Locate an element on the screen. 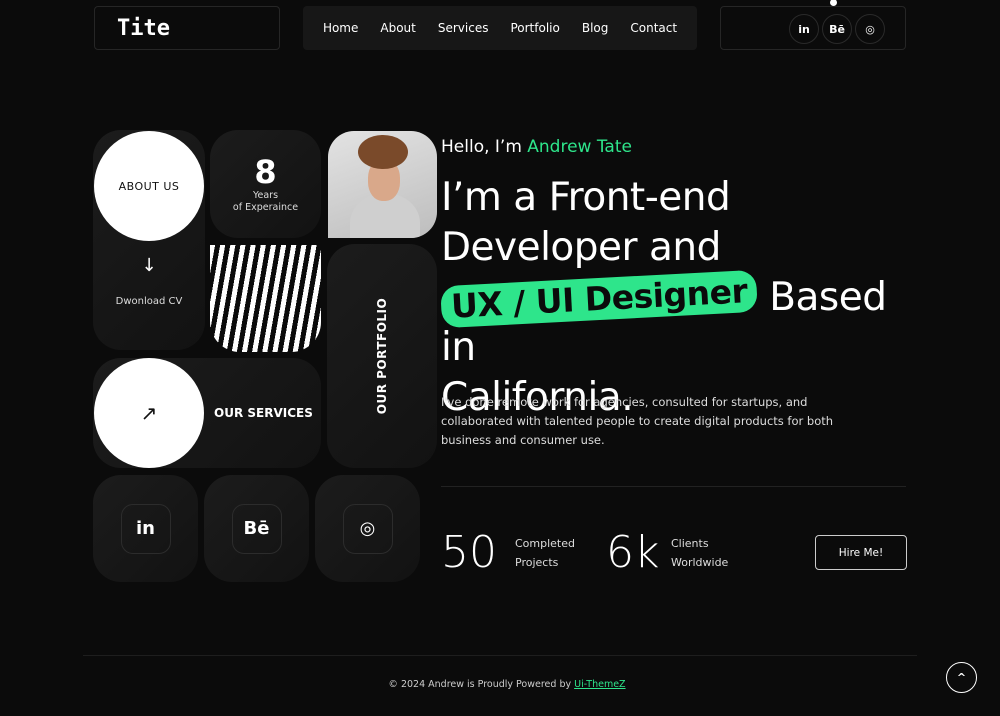 Image resolution: width=1000 pixels, height=716 pixels. stat-label: Clients Worldwide is located at coordinates (700, 553).